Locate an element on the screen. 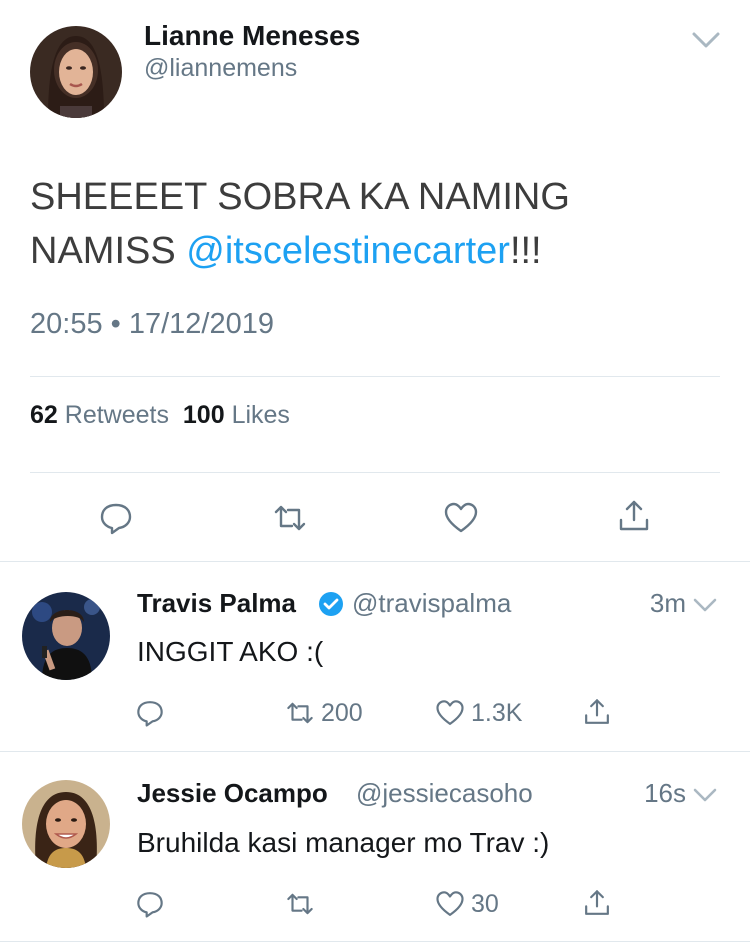 The height and width of the screenshot is (945, 750). retweet-button: 200 is located at coordinates (324, 713).